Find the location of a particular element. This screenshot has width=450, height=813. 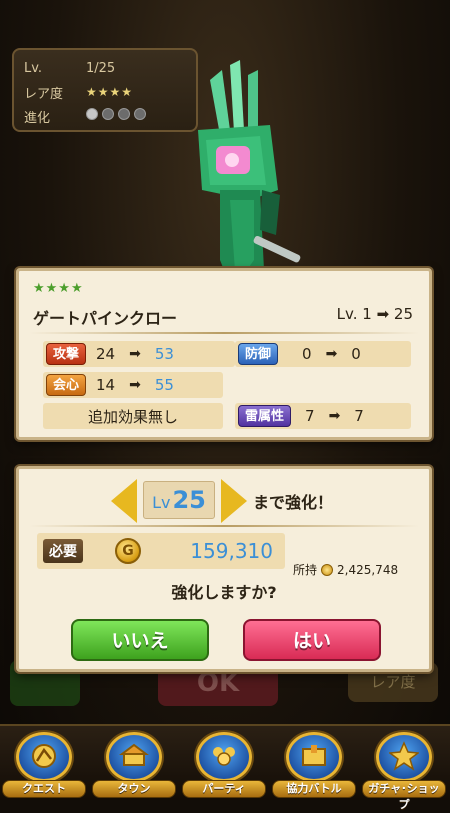

nav-coop-battle: 協力バトル is located at coordinates (314, 765).